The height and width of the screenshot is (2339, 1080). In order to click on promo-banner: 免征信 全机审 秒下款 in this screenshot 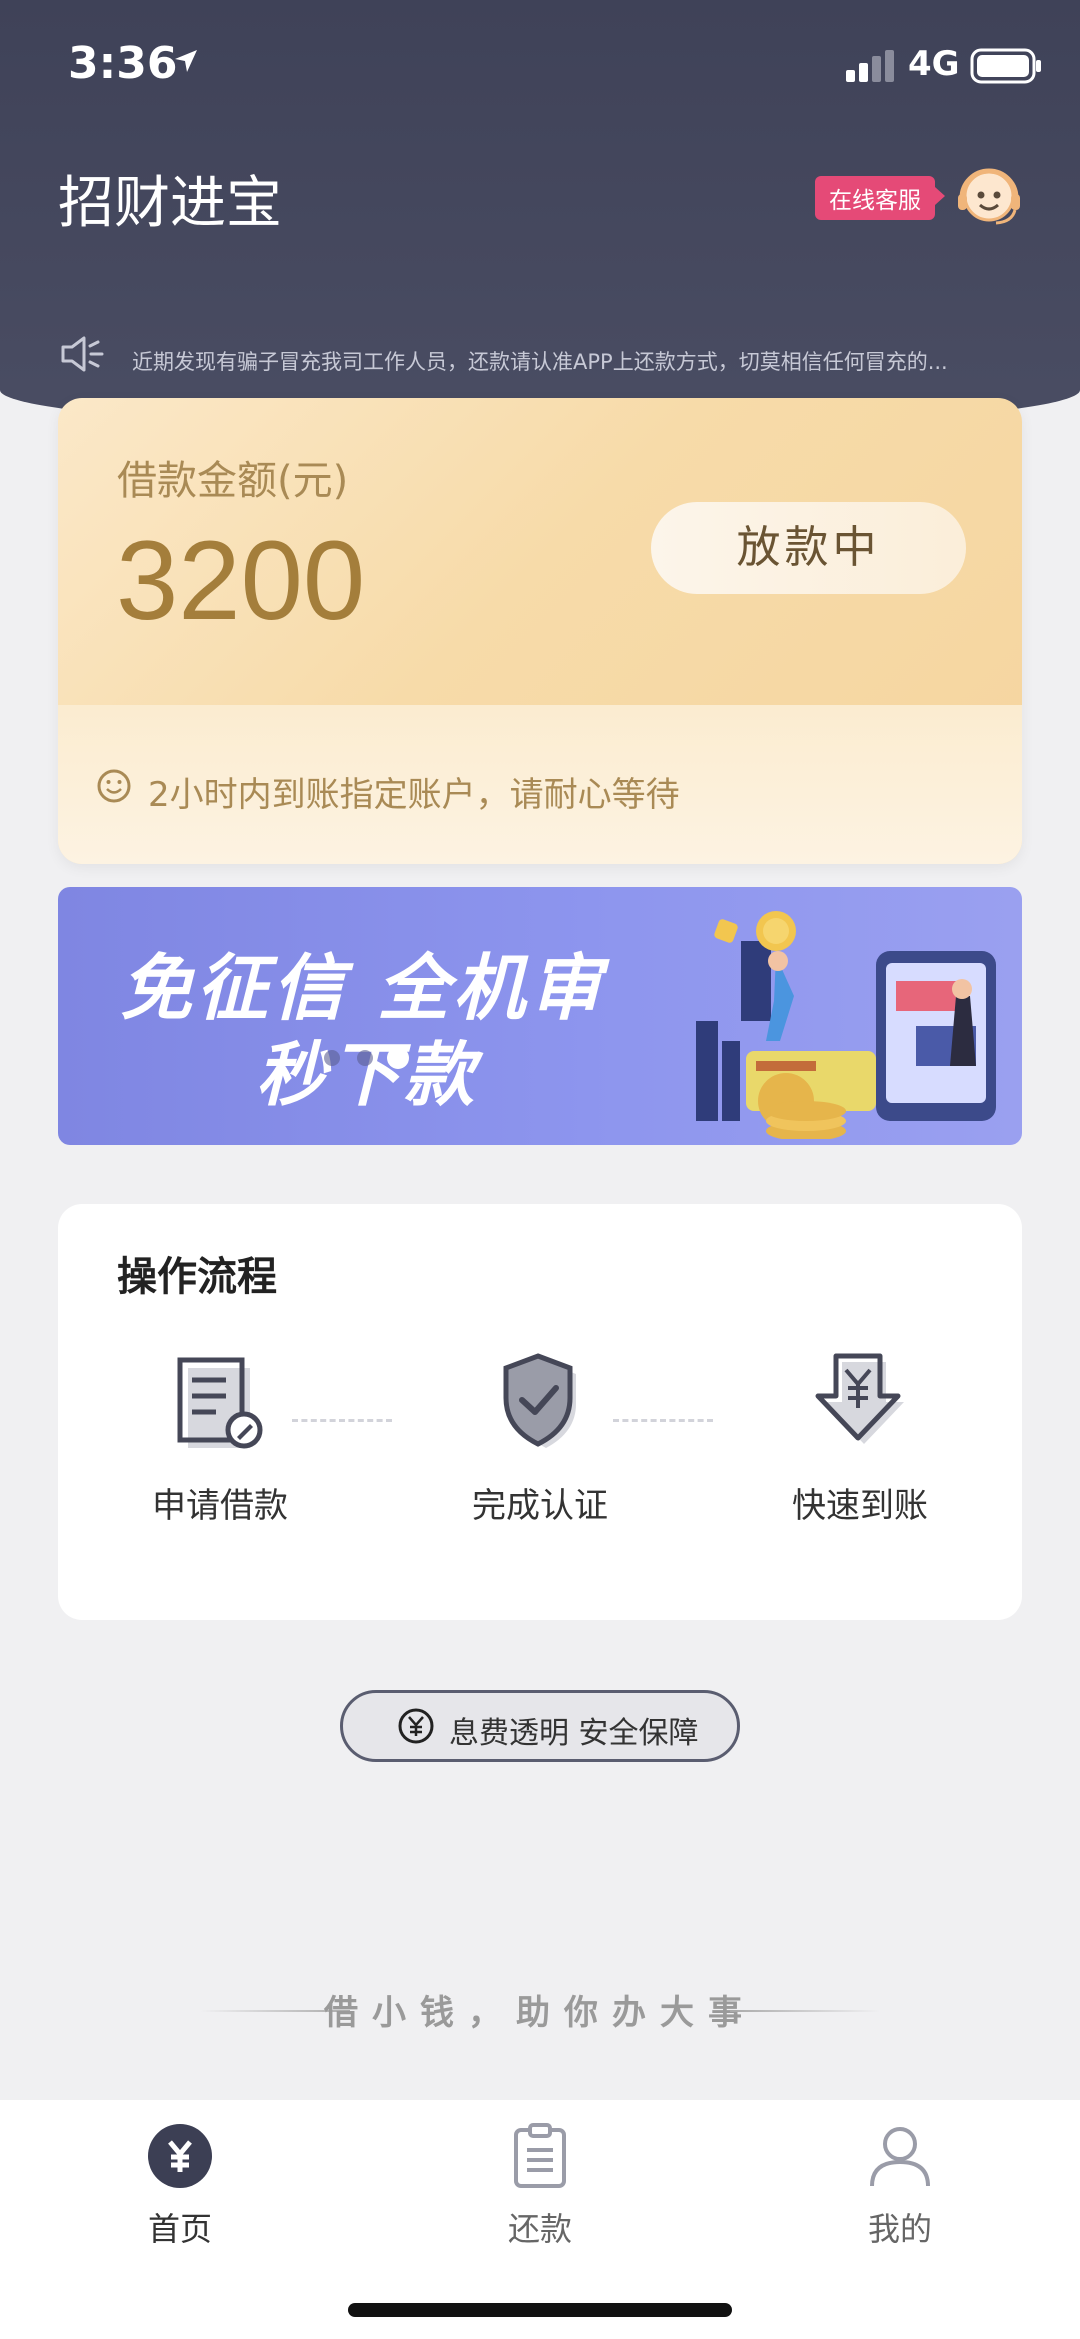, I will do `click(540, 1016)`.